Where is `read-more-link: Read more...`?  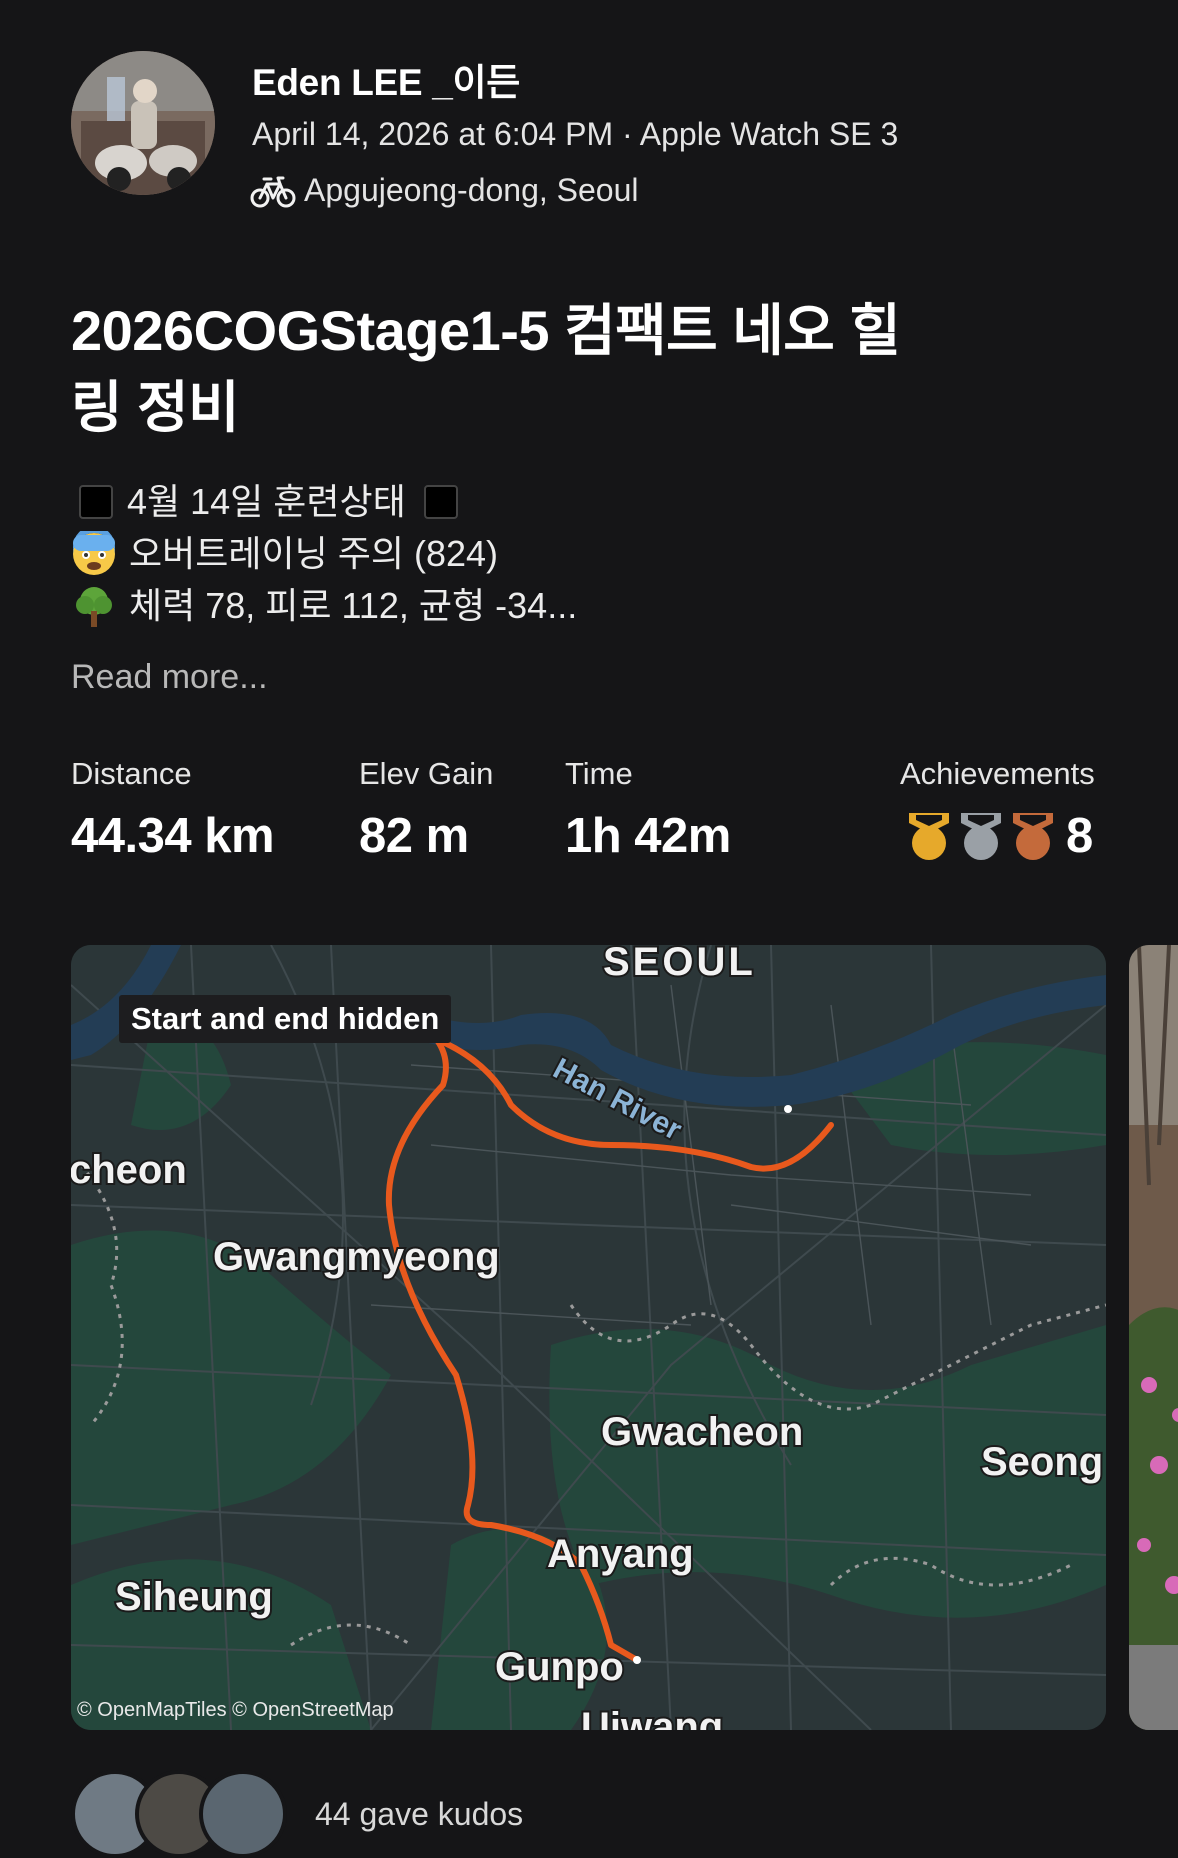
read-more-link: Read more... is located at coordinates (169, 677).